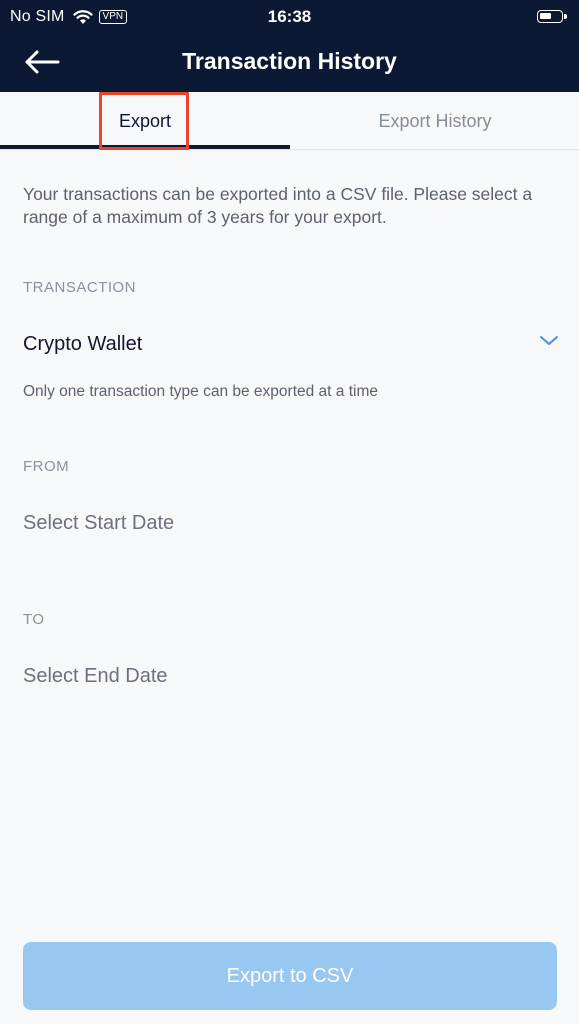 This screenshot has width=579, height=1024. What do you see at coordinates (552, 16) in the screenshot?
I see `battery-icon` at bounding box center [552, 16].